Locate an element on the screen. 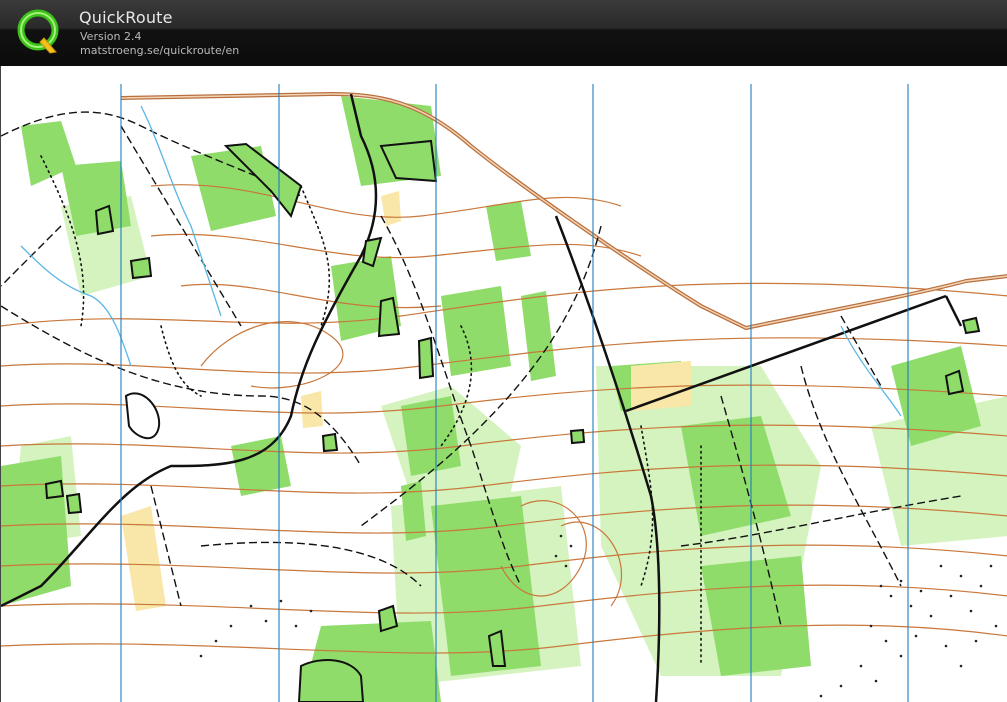 The width and height of the screenshot is (1007, 702). app-version: Version 2.4 is located at coordinates (111, 36).